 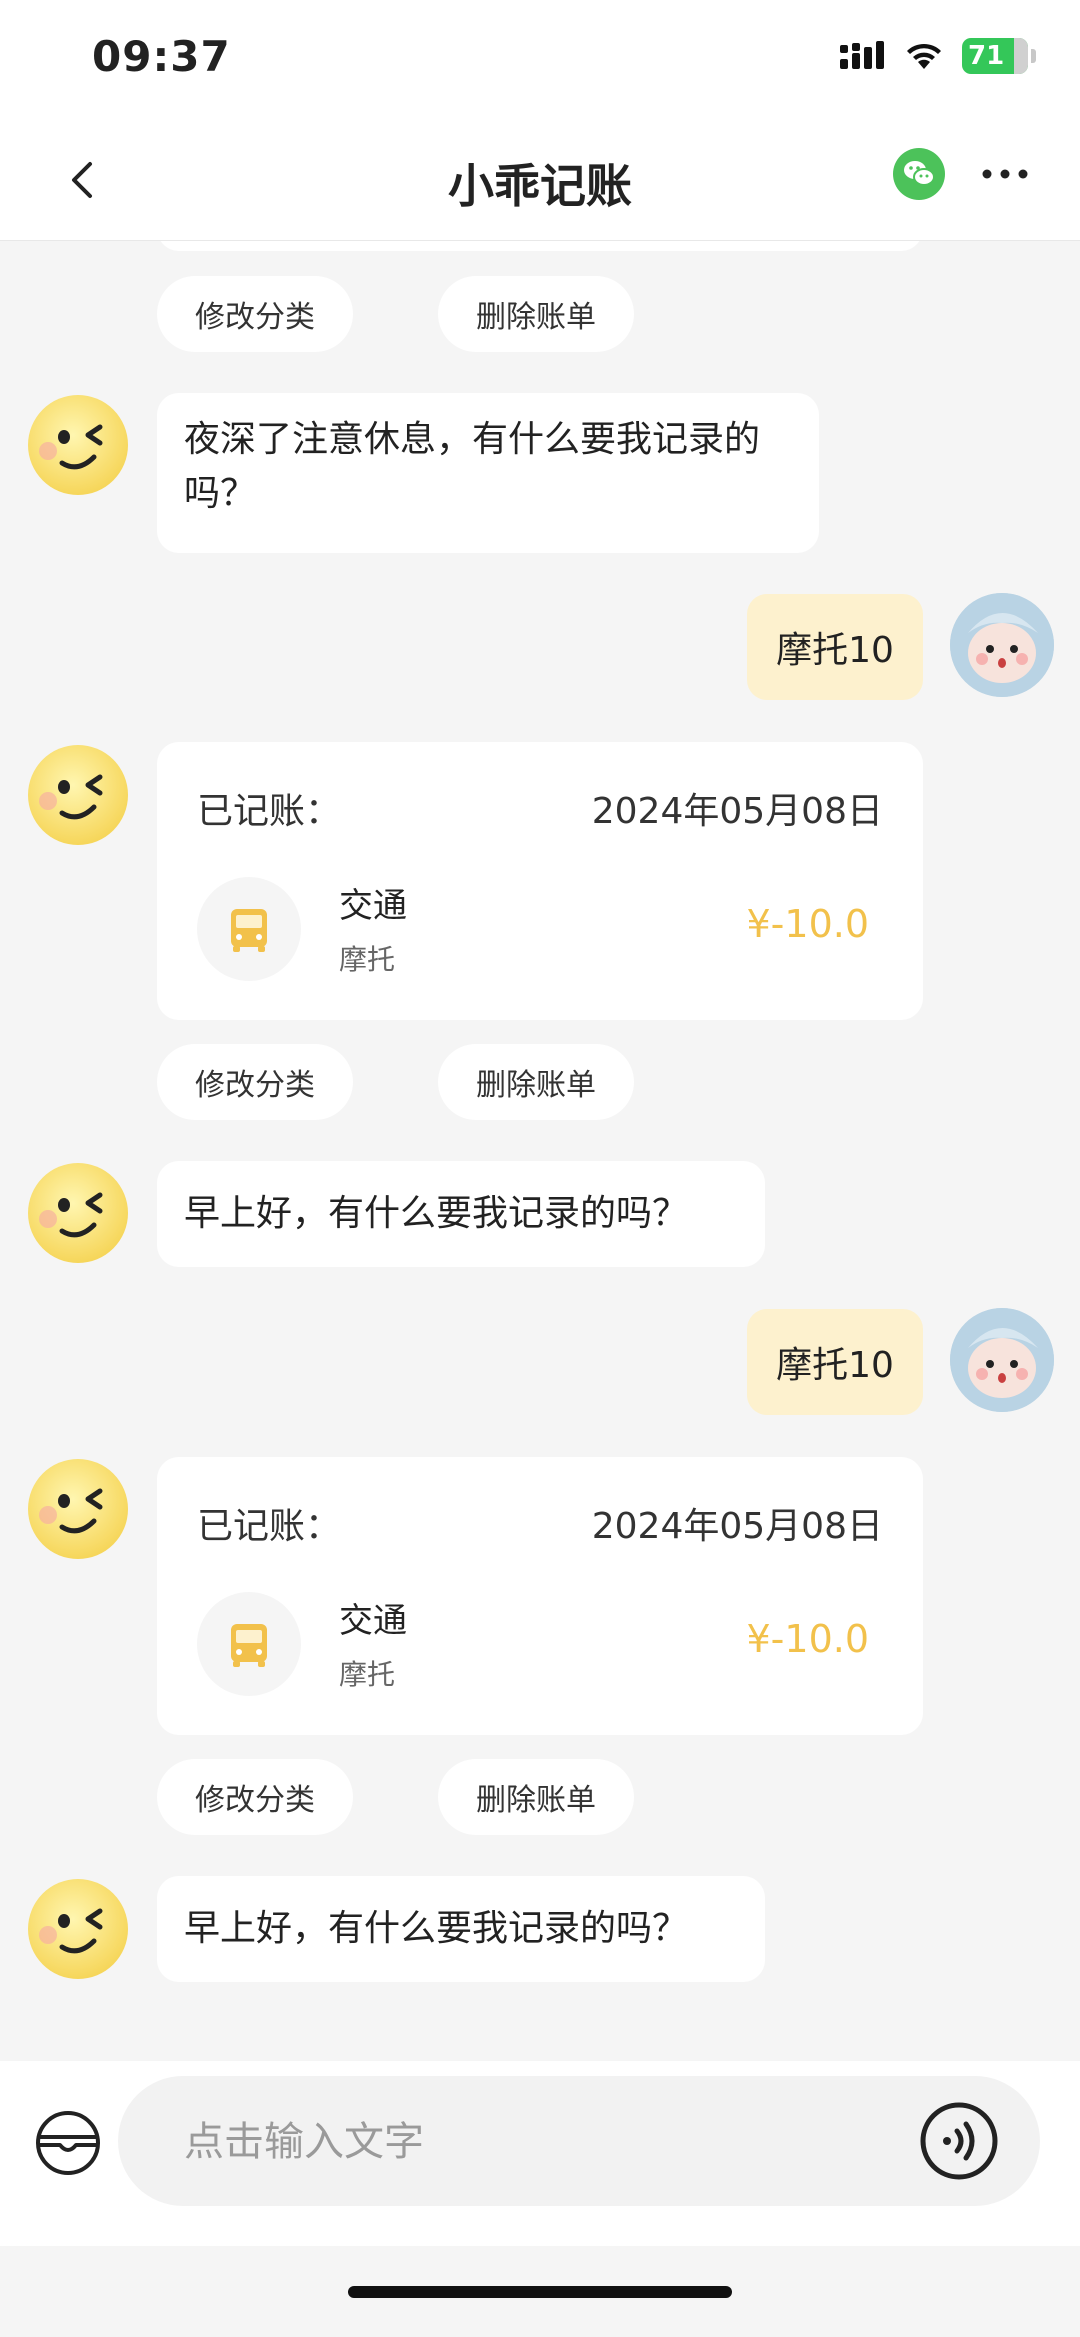 I want to click on wechat-button, so click(x=919, y=174).